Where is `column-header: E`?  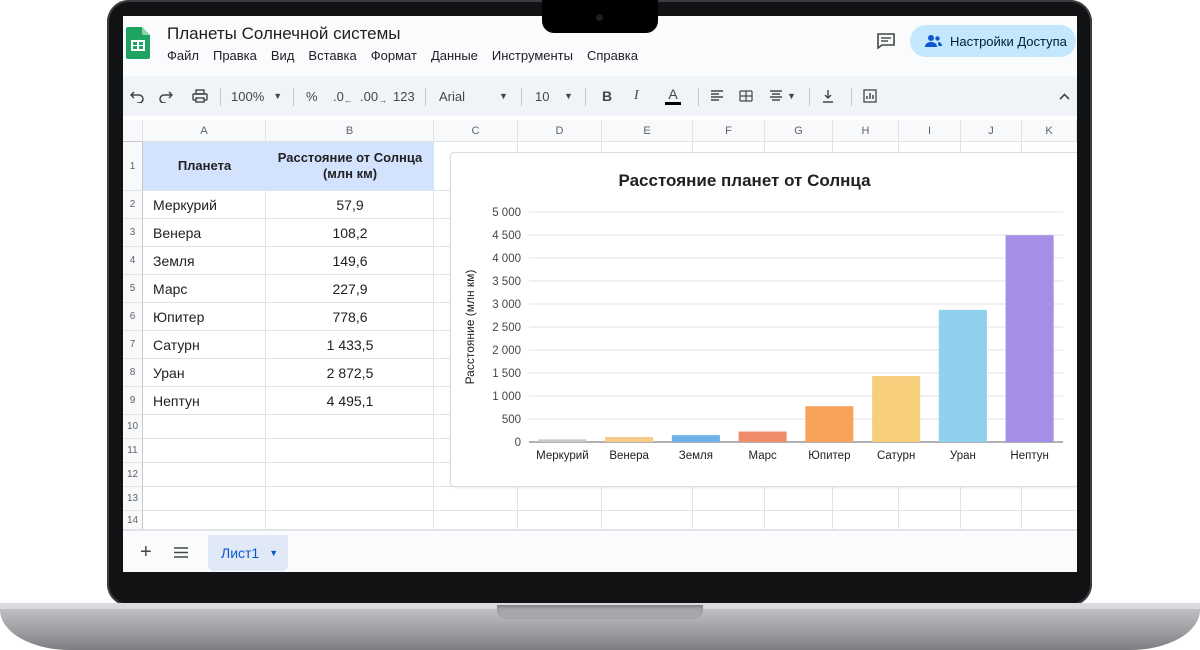 column-header: E is located at coordinates (647, 131).